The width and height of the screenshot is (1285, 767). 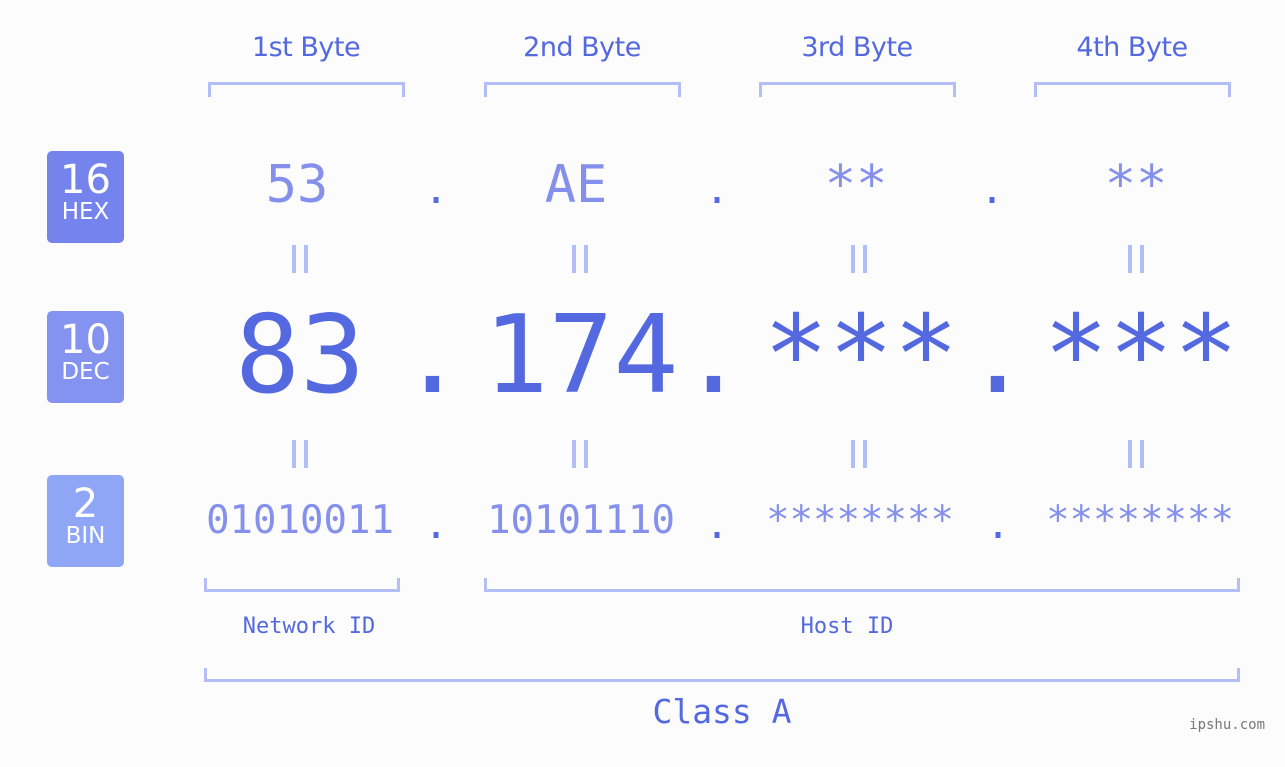 I want to click on watermark: ipshu.com, so click(x=1227, y=725).